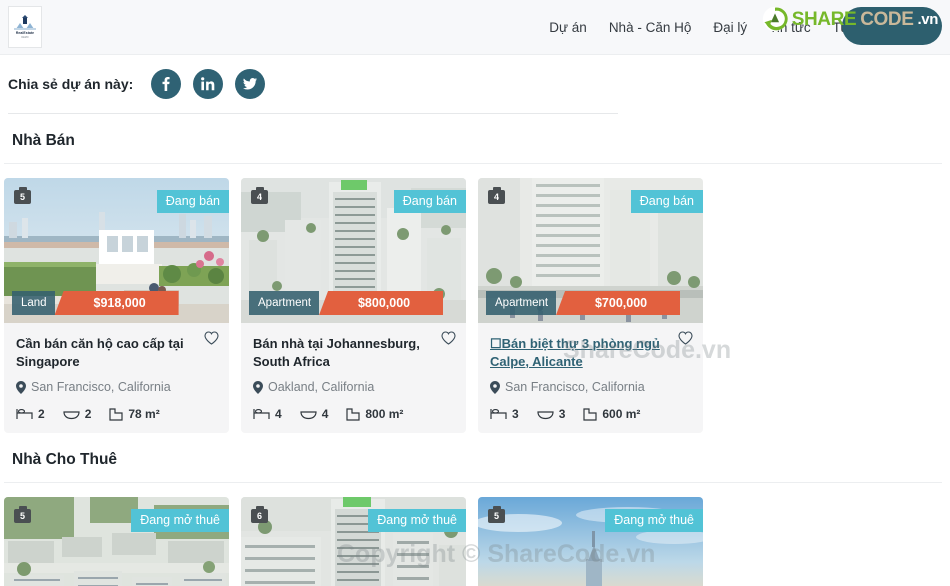 The width and height of the screenshot is (950, 586). Describe the element at coordinates (88, 414) in the screenshot. I see `bathrooms-count: 2` at that location.